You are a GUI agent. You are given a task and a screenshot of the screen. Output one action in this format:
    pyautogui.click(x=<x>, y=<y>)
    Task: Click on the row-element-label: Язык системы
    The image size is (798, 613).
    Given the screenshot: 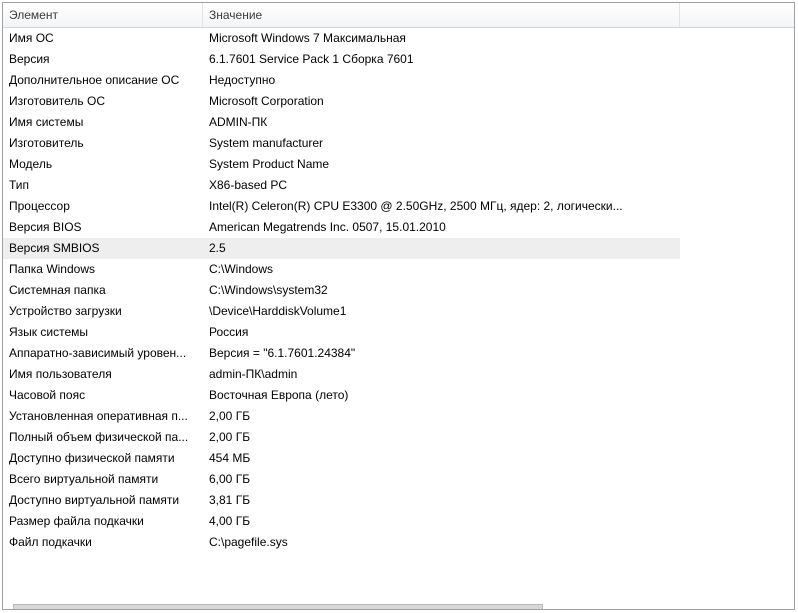 What is the action you would take?
    pyautogui.click(x=48, y=332)
    